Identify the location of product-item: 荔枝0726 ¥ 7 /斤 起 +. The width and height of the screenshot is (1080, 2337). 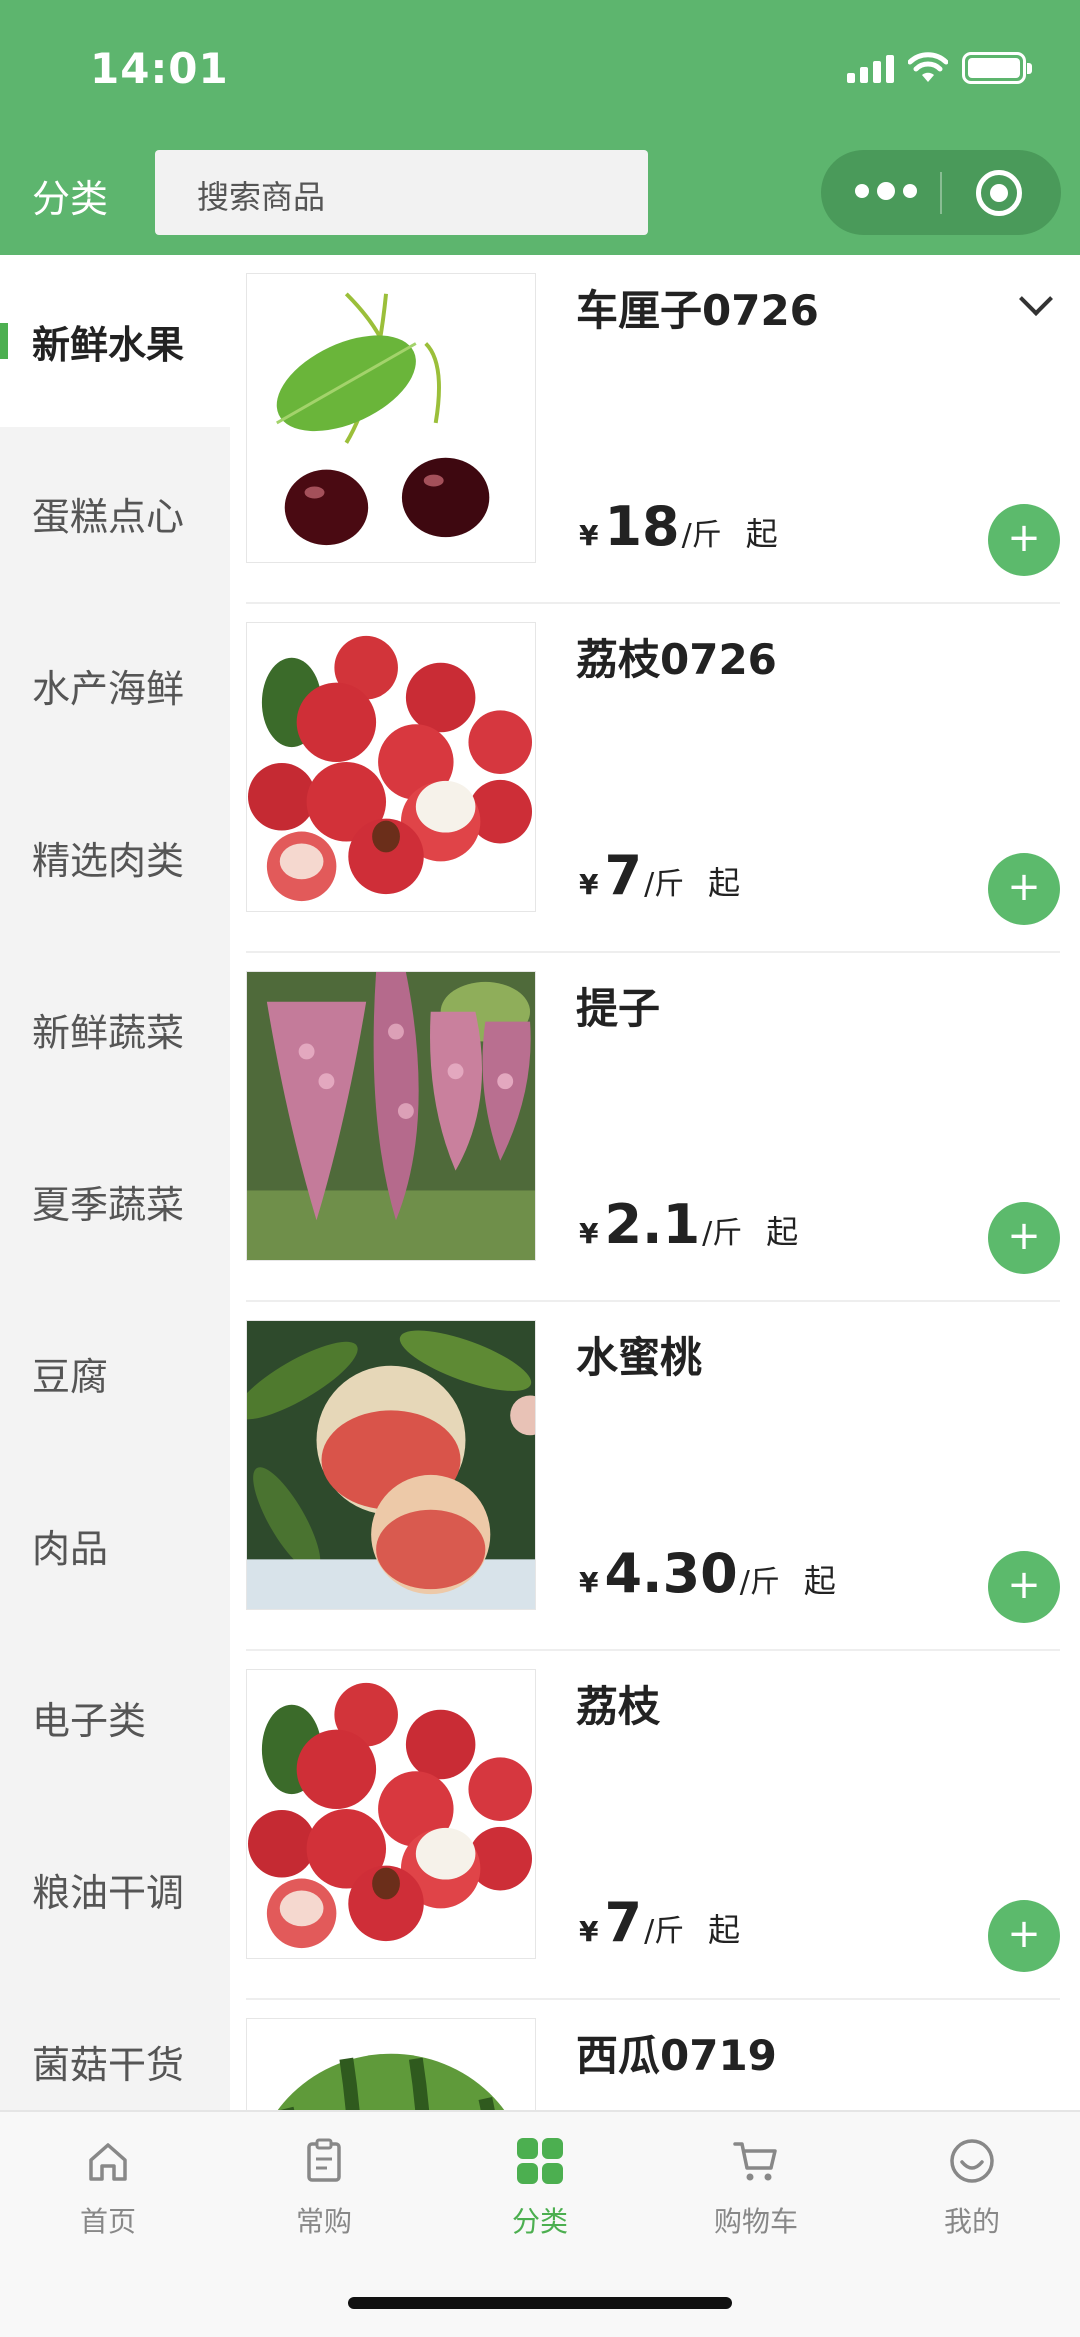
(653, 778).